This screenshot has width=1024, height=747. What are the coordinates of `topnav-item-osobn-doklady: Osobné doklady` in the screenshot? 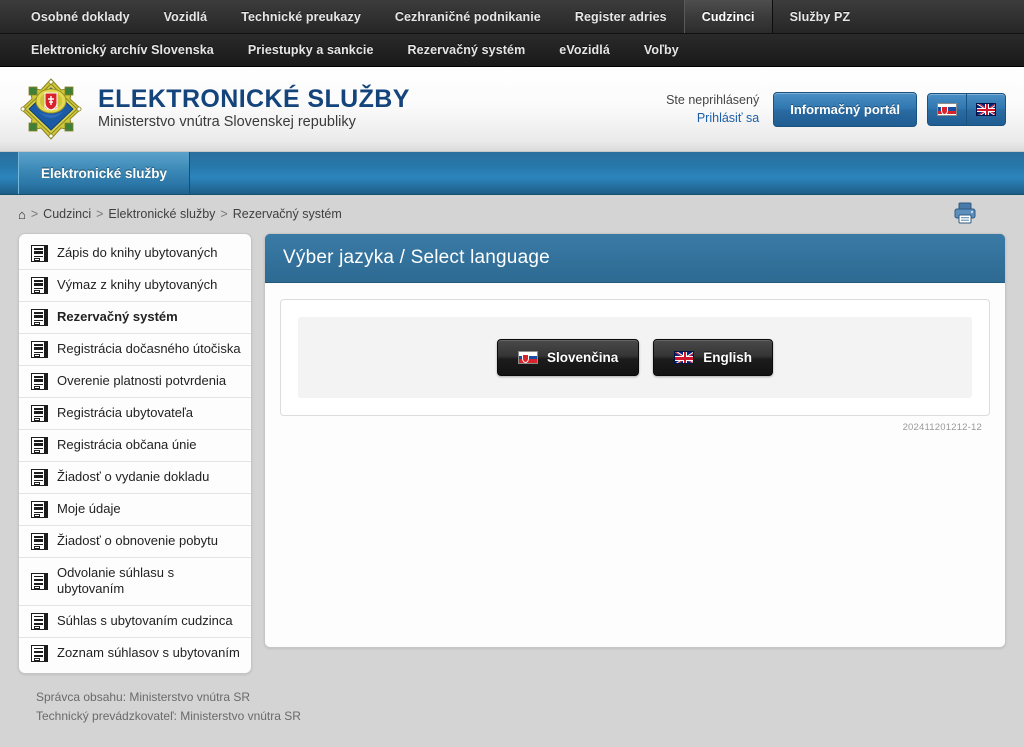 It's located at (80, 16).